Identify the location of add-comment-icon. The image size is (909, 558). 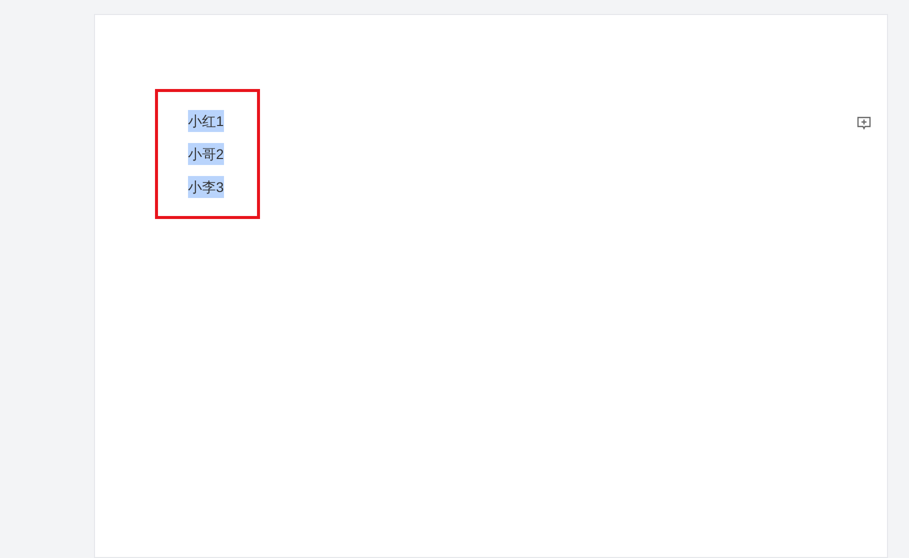
(864, 123).